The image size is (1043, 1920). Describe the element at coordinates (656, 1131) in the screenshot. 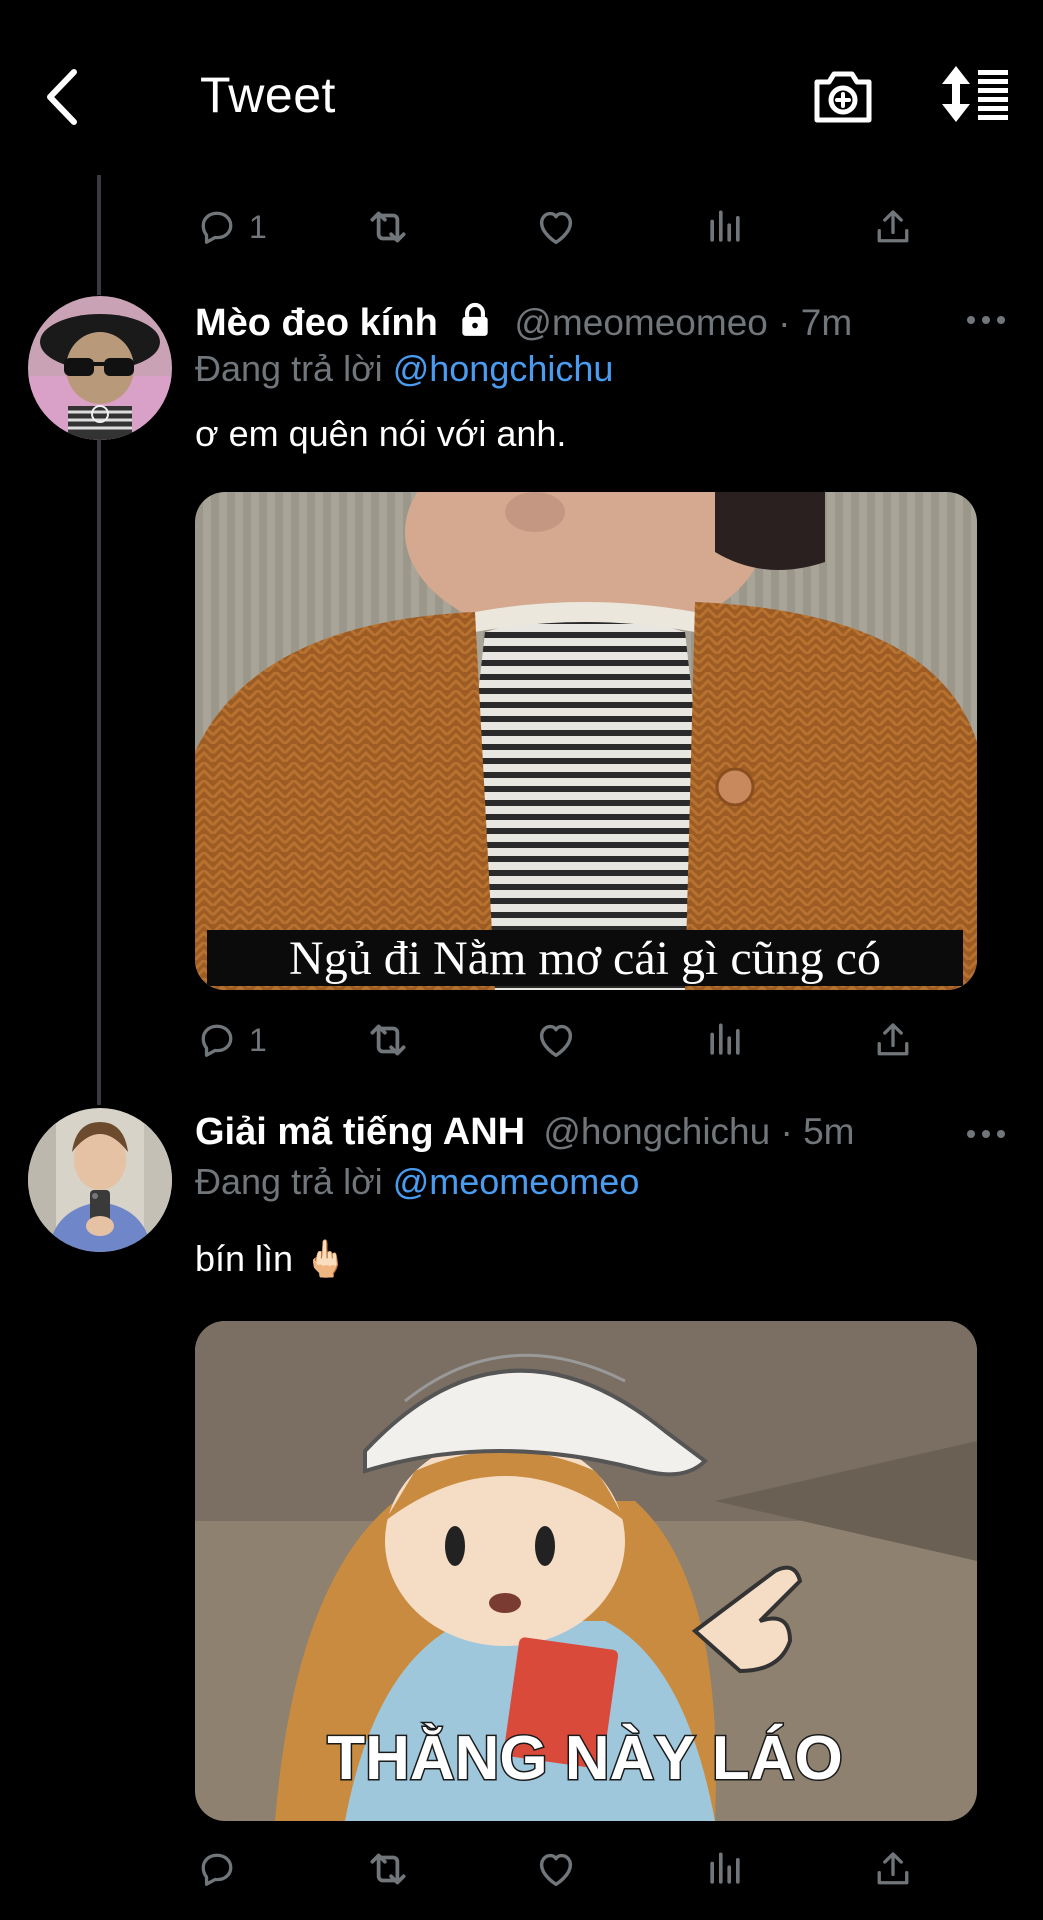

I see `handle: @hongchichu` at that location.